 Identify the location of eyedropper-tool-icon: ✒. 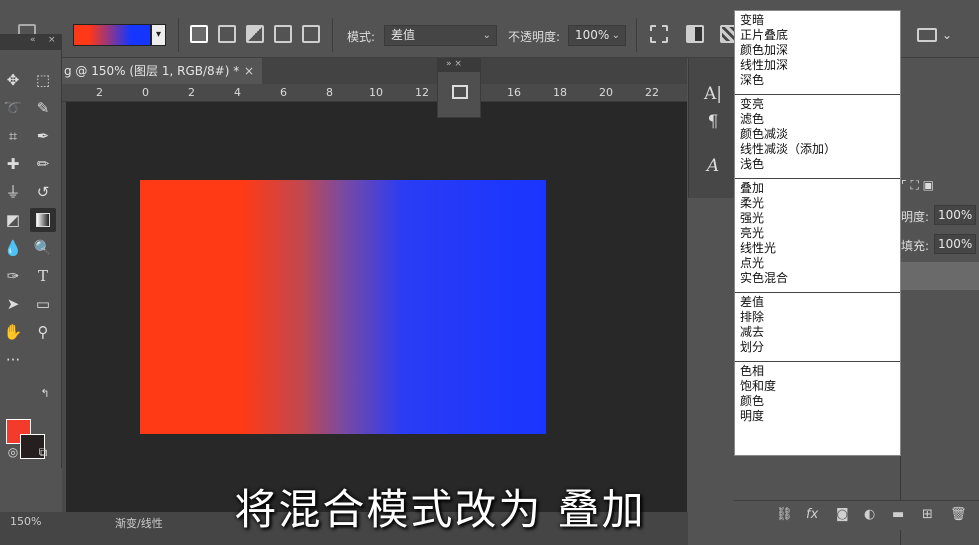
(43, 136).